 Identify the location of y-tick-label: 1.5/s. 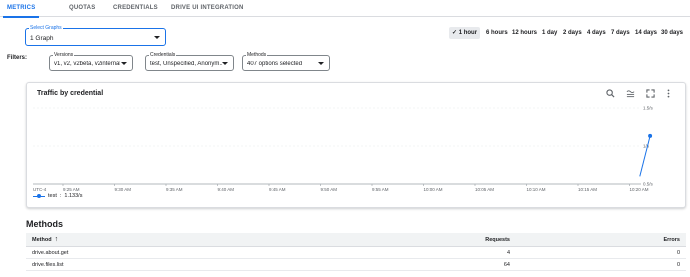
(648, 108).